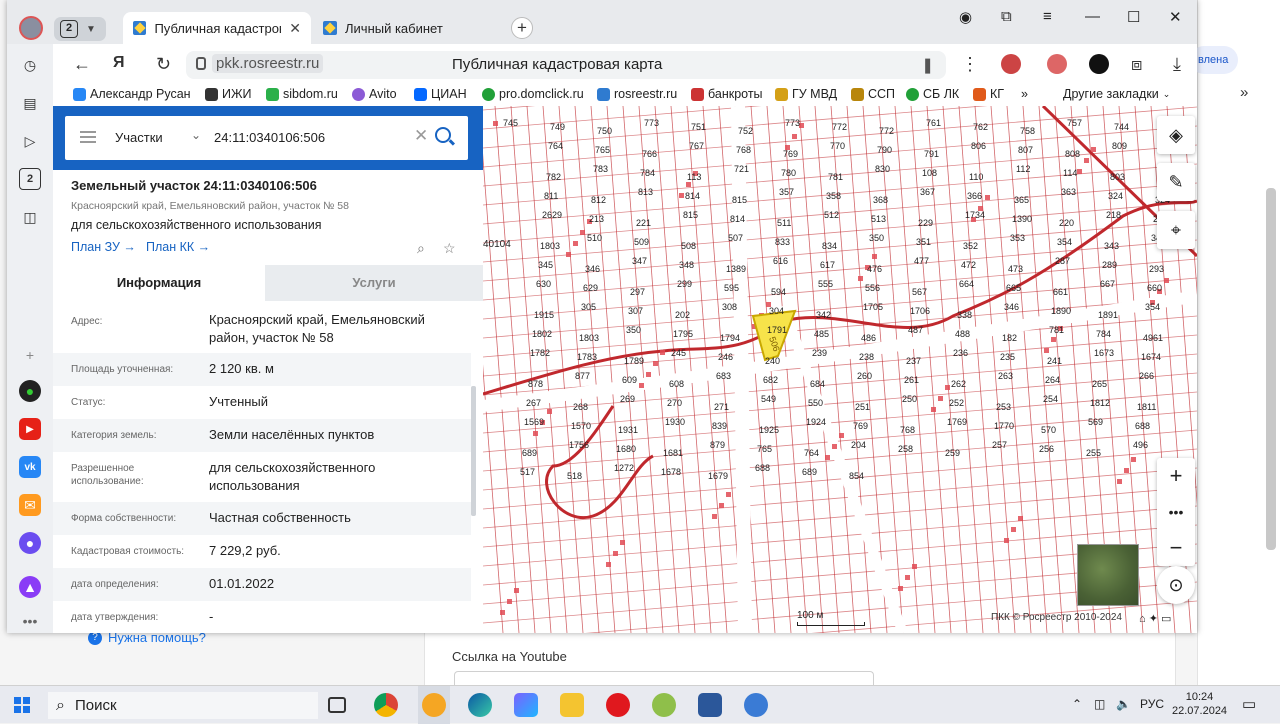 The height and width of the screenshot is (724, 1280). What do you see at coordinates (1133, 17) in the screenshot?
I see `maximize-icon: ☐` at bounding box center [1133, 17].